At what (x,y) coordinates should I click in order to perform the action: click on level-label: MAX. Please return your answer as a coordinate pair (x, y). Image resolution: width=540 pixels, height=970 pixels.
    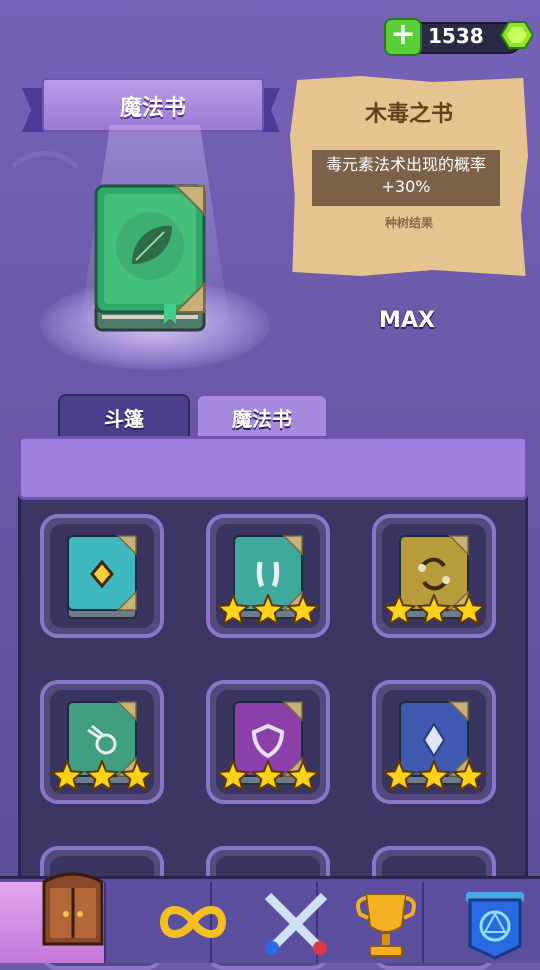
    Looking at the image, I should click on (407, 320).